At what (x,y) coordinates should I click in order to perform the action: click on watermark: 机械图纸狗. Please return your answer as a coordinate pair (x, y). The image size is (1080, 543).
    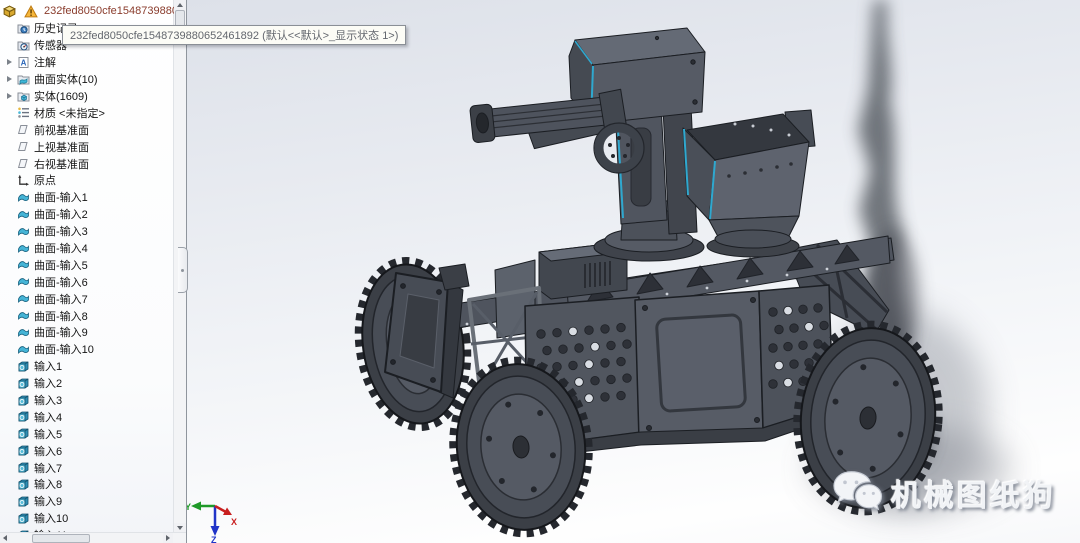
    Looking at the image, I should click on (943, 492).